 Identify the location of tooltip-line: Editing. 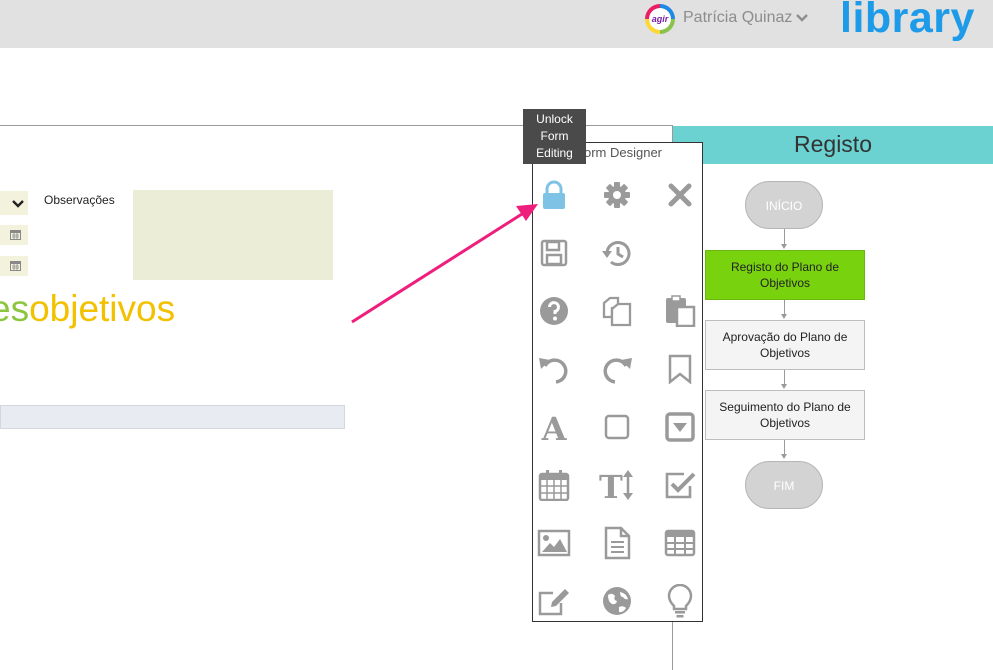
(554, 153).